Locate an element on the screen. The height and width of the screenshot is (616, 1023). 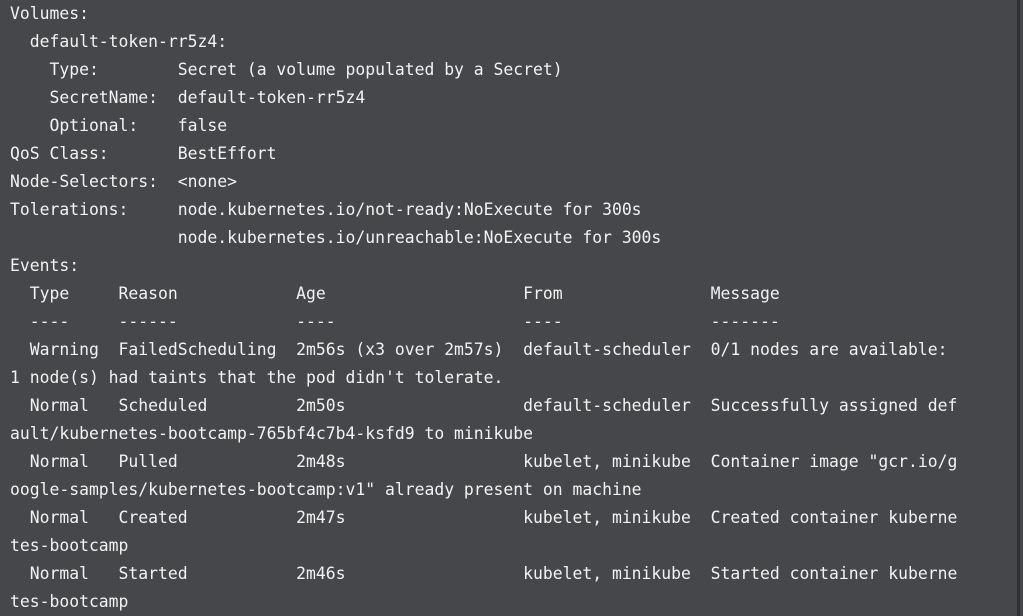
optional-line: Optional: false is located at coordinates (119, 125).